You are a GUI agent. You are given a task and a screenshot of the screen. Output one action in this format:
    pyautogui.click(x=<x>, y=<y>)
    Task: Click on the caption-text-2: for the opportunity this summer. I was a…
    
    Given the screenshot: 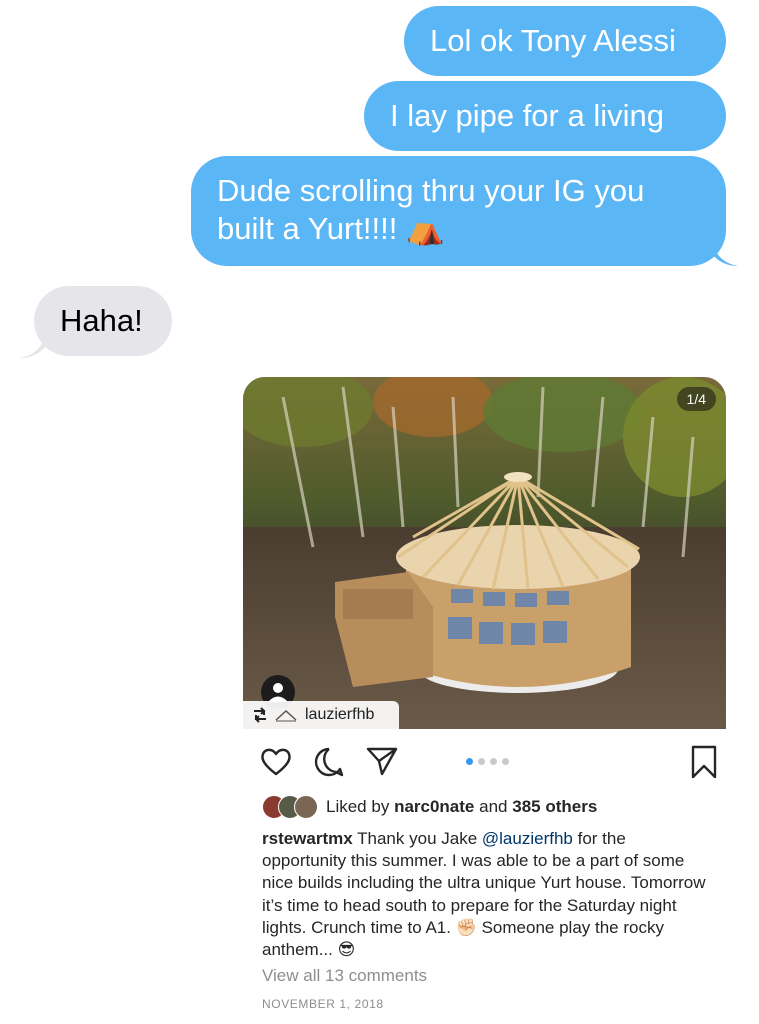 What is the action you would take?
    pyautogui.click(x=484, y=894)
    